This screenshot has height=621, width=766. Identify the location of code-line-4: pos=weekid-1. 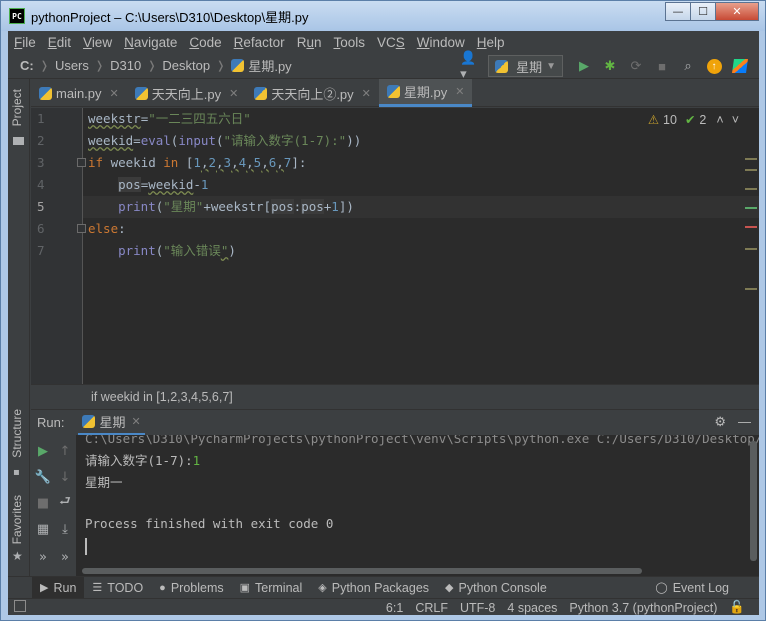
(163, 184).